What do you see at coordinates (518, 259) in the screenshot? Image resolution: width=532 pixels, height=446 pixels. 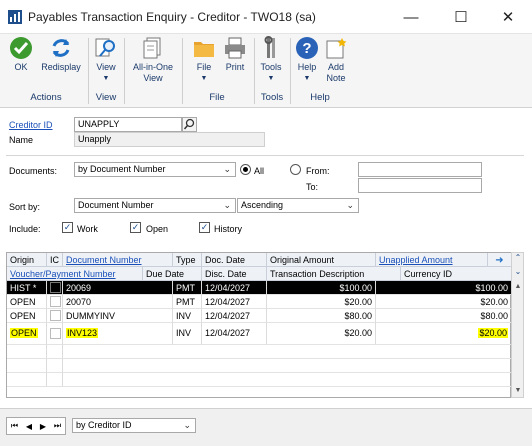 I see `collapse-up-icon: ⌃` at bounding box center [518, 259].